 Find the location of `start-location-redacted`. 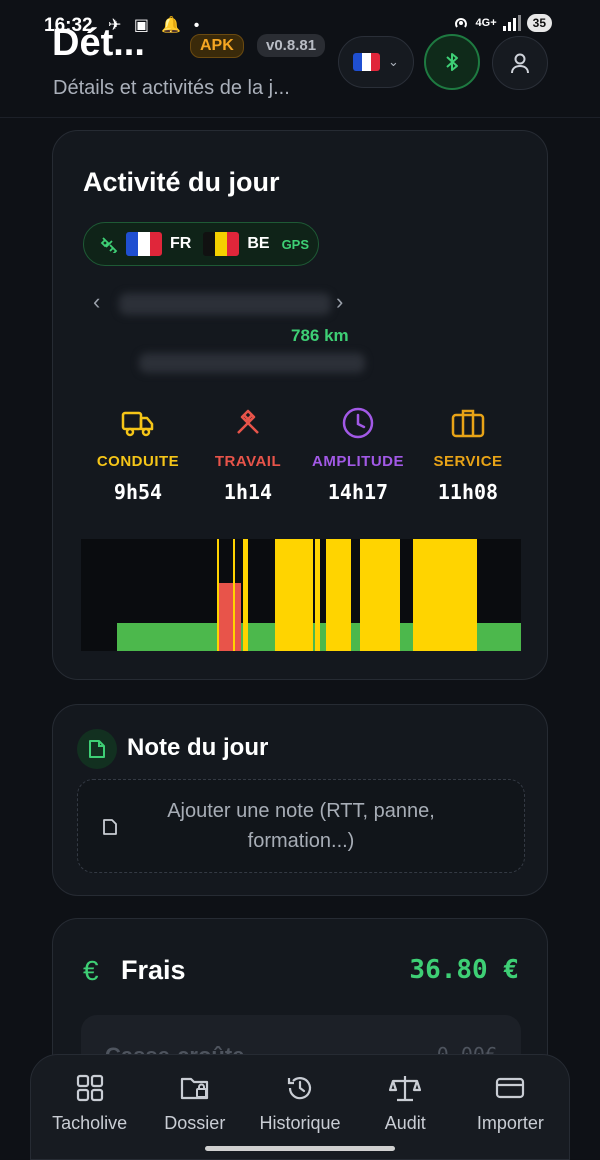

start-location-redacted is located at coordinates (225, 304).